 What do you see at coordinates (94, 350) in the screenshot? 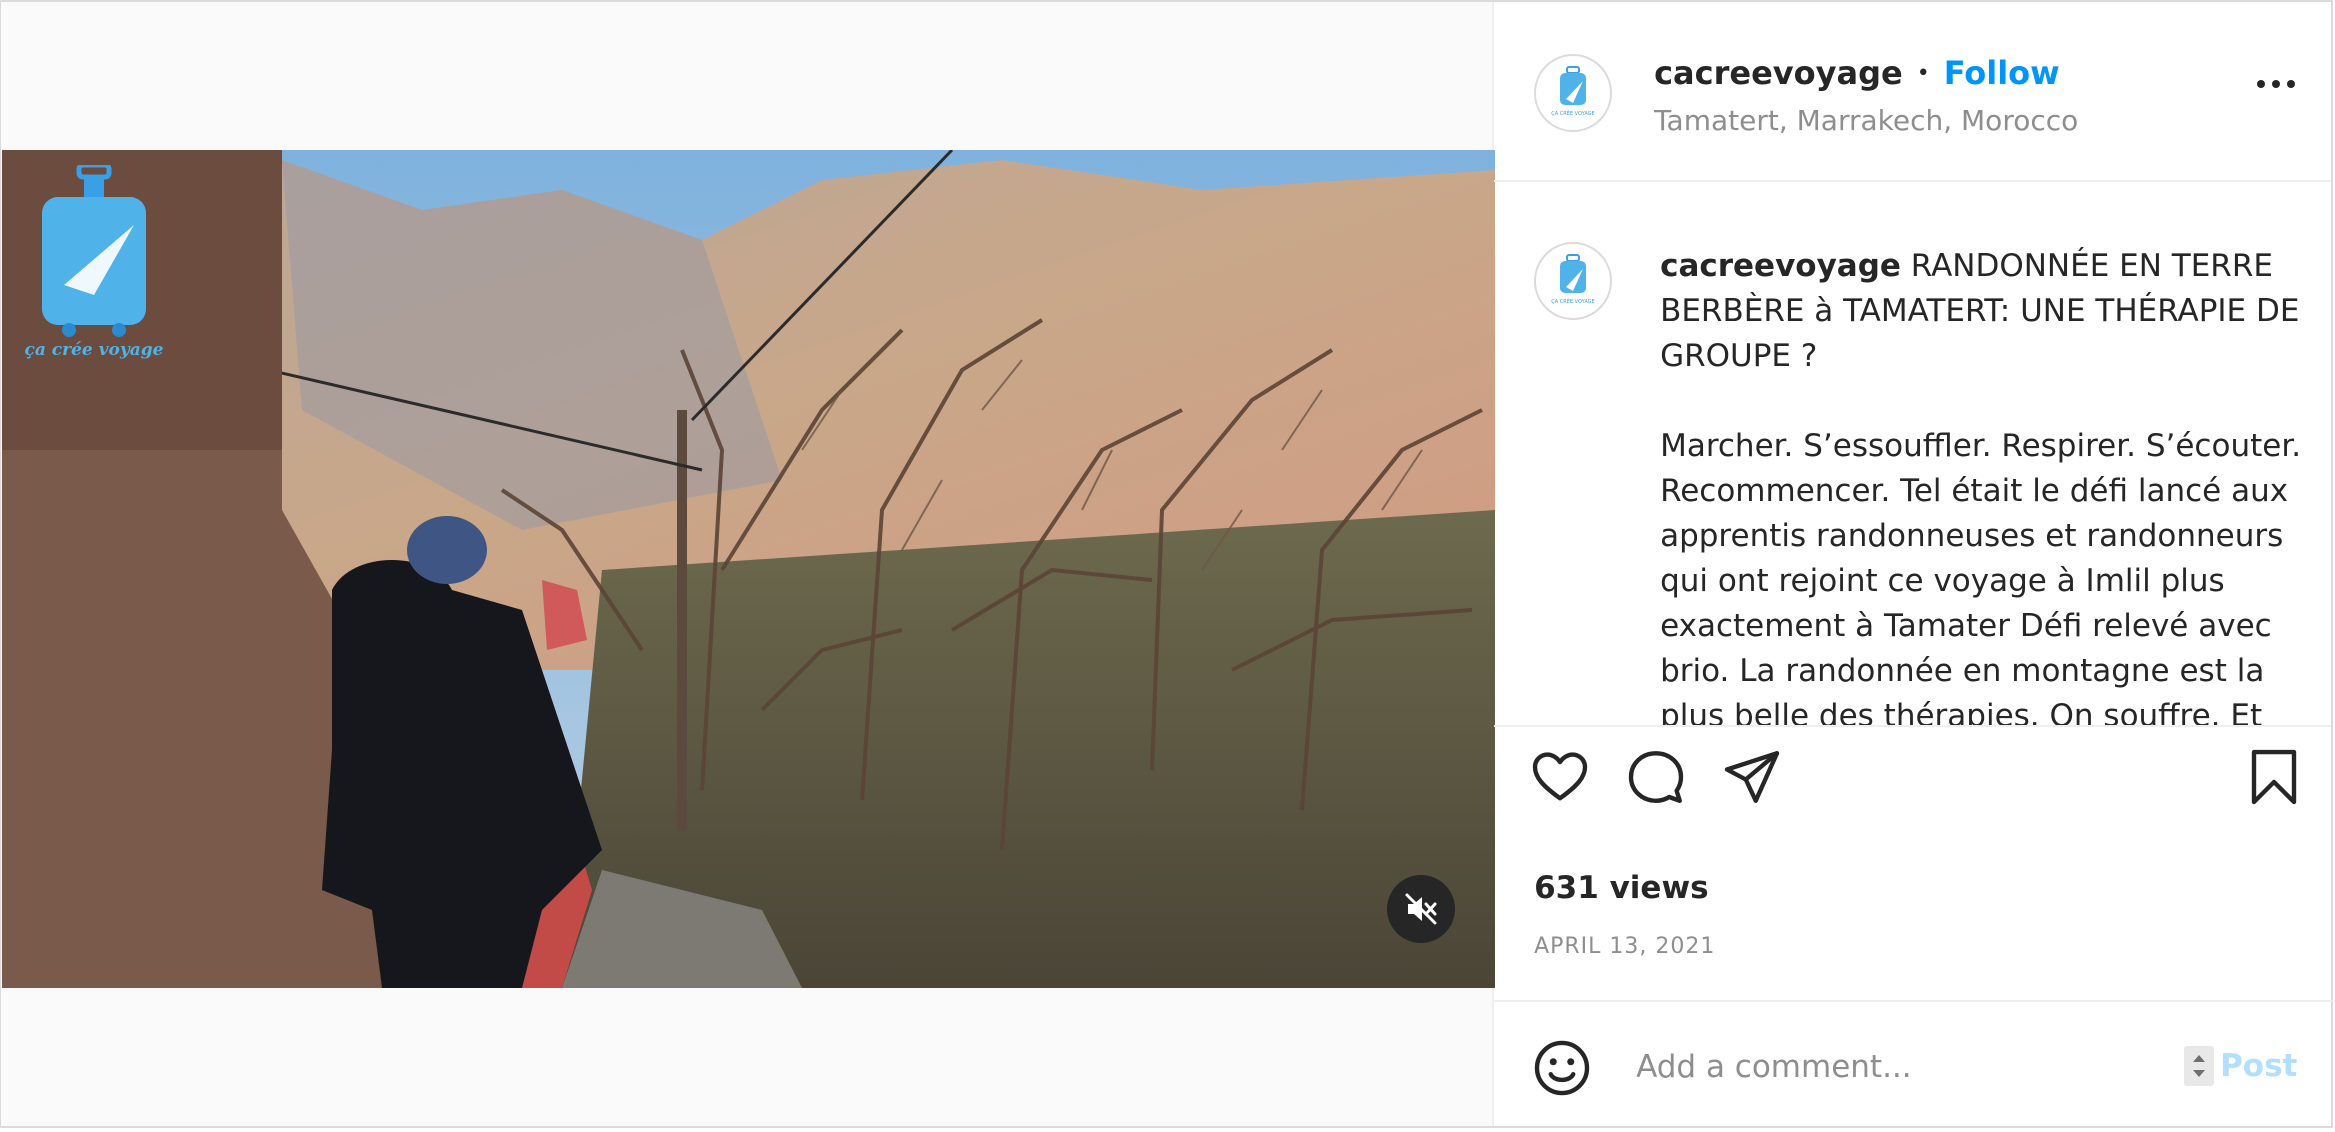
I see `watermark-text: ça crée voyage` at bounding box center [94, 350].